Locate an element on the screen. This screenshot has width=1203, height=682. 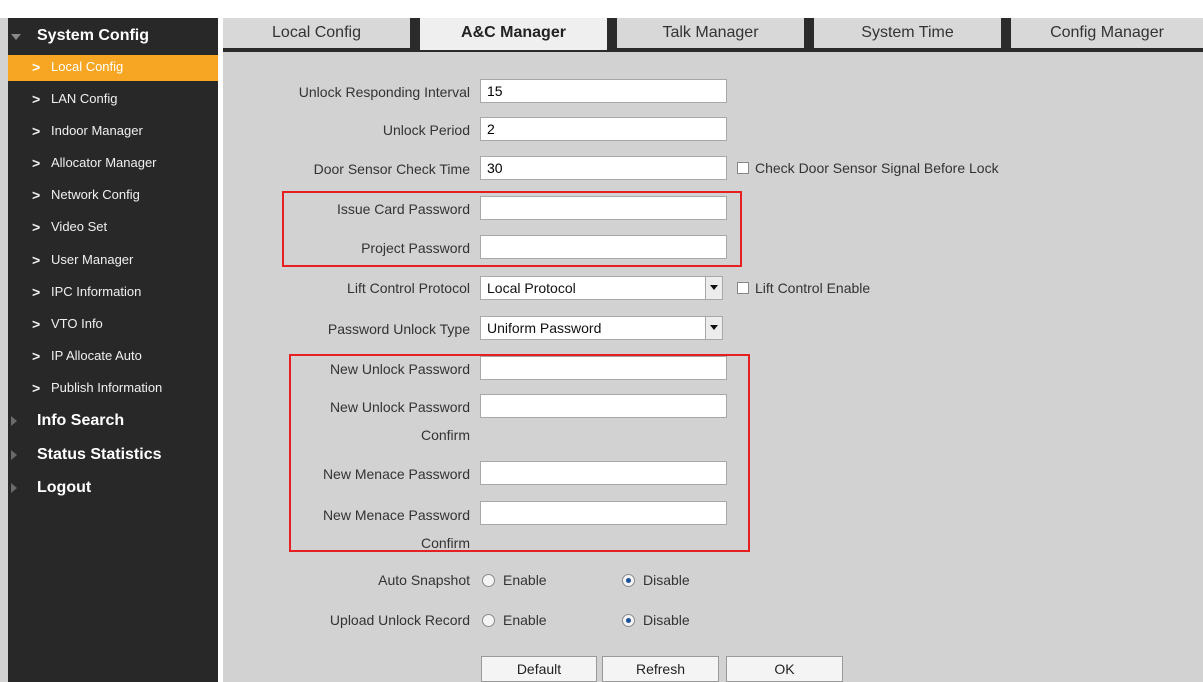
project-password-label: Project Password is located at coordinates (415, 248).